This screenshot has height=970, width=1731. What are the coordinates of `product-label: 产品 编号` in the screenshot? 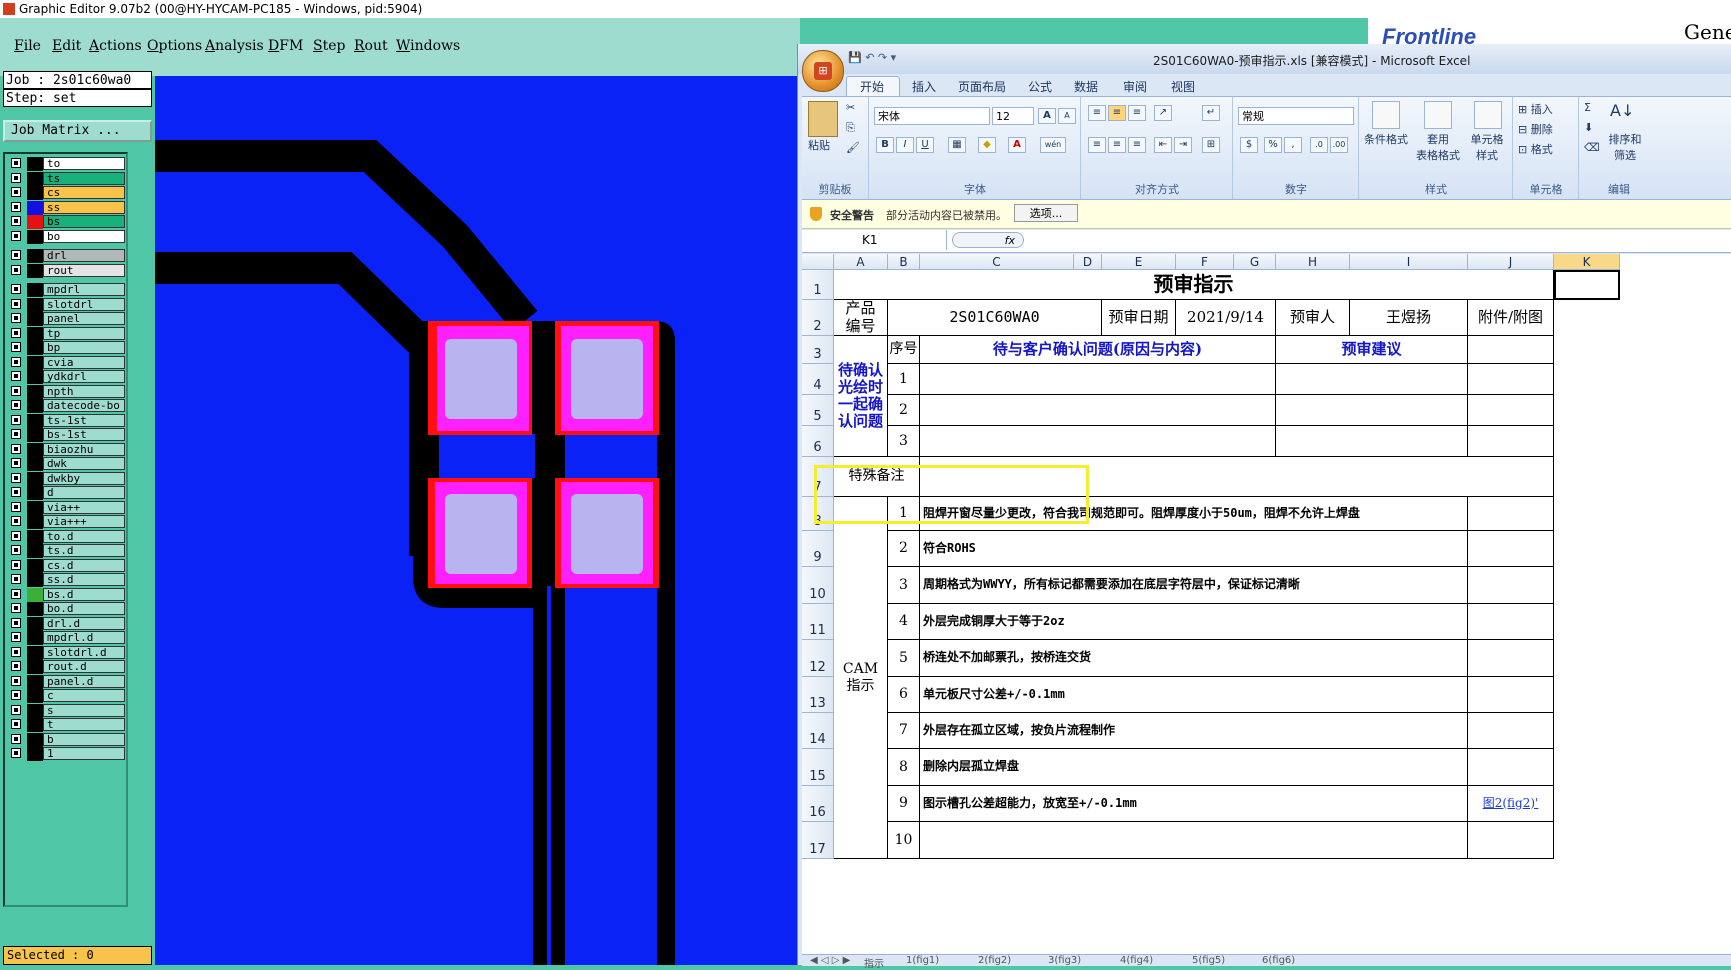 It's located at (861, 318).